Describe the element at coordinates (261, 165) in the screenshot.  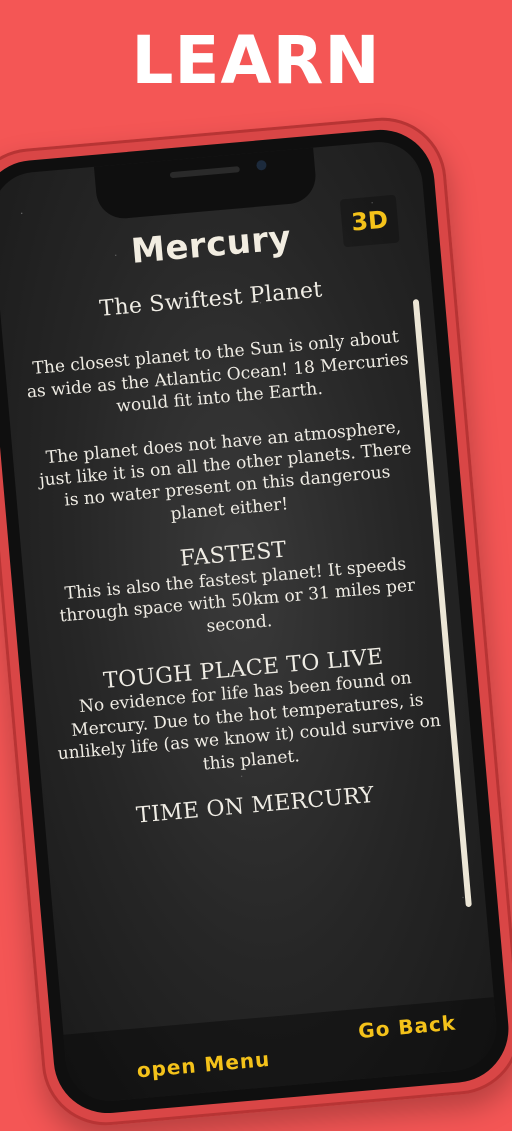
I see `camera-icon` at that location.